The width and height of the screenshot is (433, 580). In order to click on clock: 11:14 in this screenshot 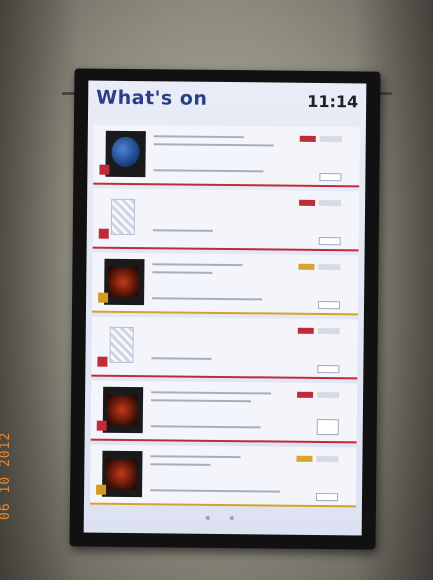, I will do `click(333, 101)`.